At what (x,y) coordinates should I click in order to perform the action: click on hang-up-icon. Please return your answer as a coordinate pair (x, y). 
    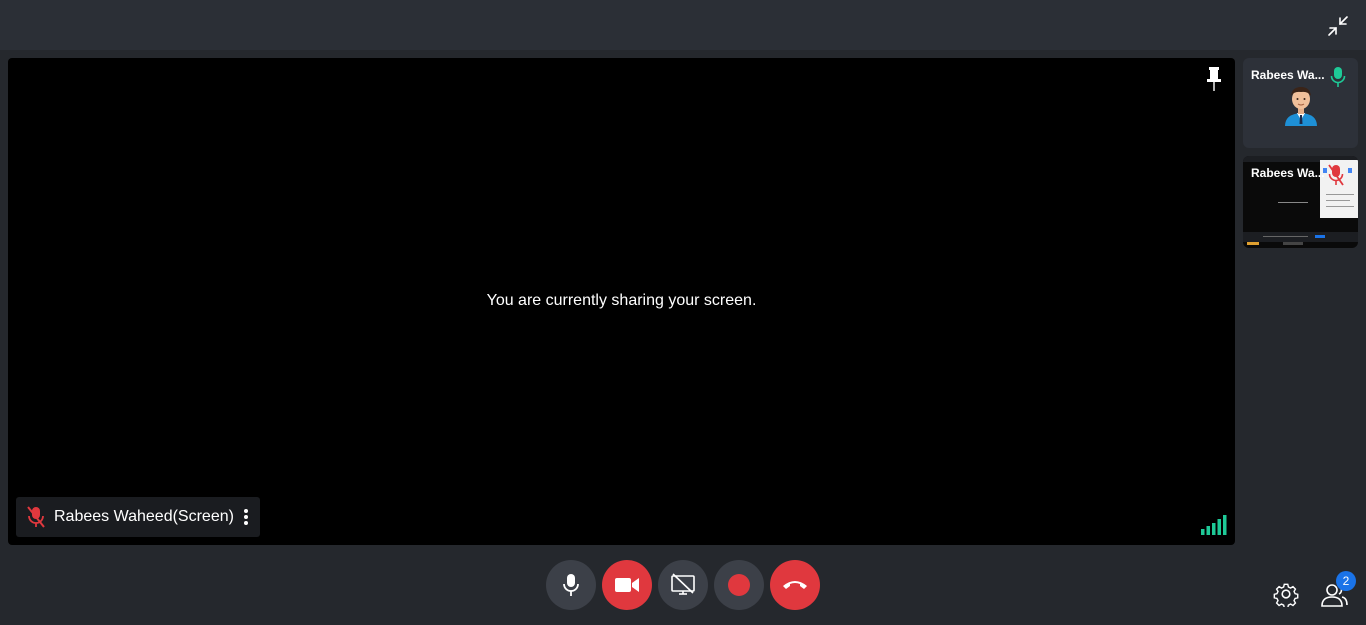
    Looking at the image, I should click on (795, 585).